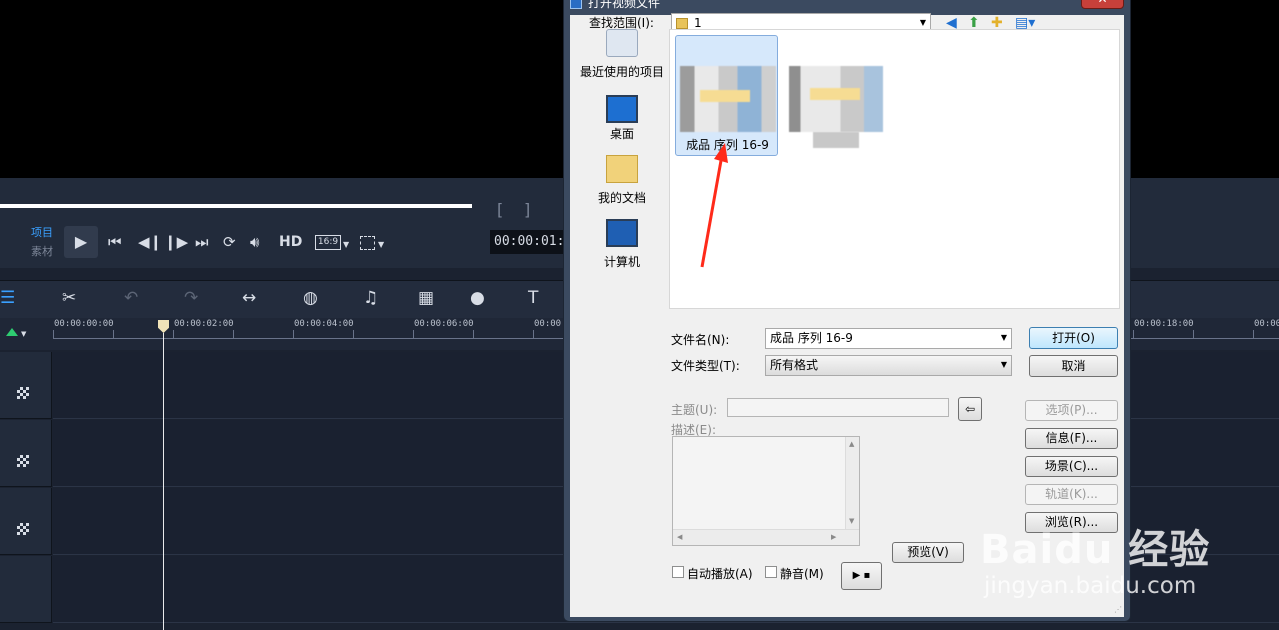 The image size is (1279, 630). What do you see at coordinates (7, 298) in the screenshot?
I see `storyboard-view-icon: ☰` at bounding box center [7, 298].